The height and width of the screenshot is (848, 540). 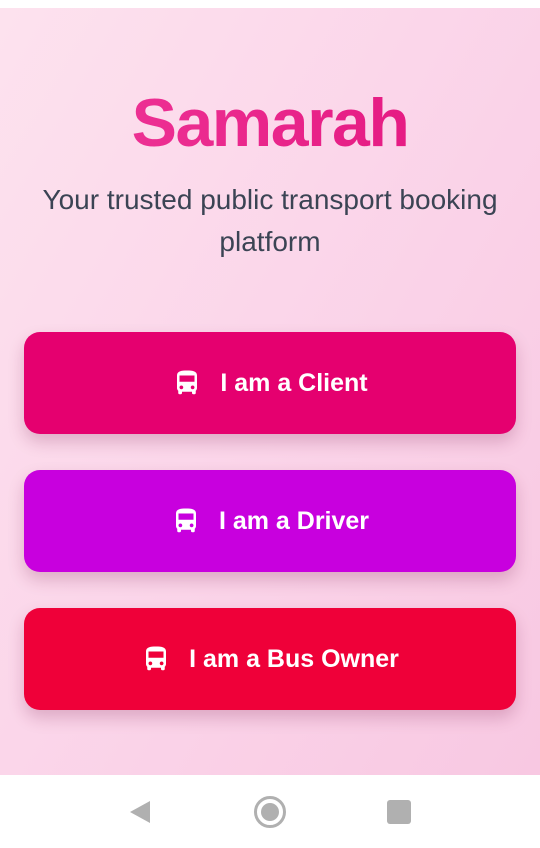 I want to click on recents-icon, so click(x=399, y=812).